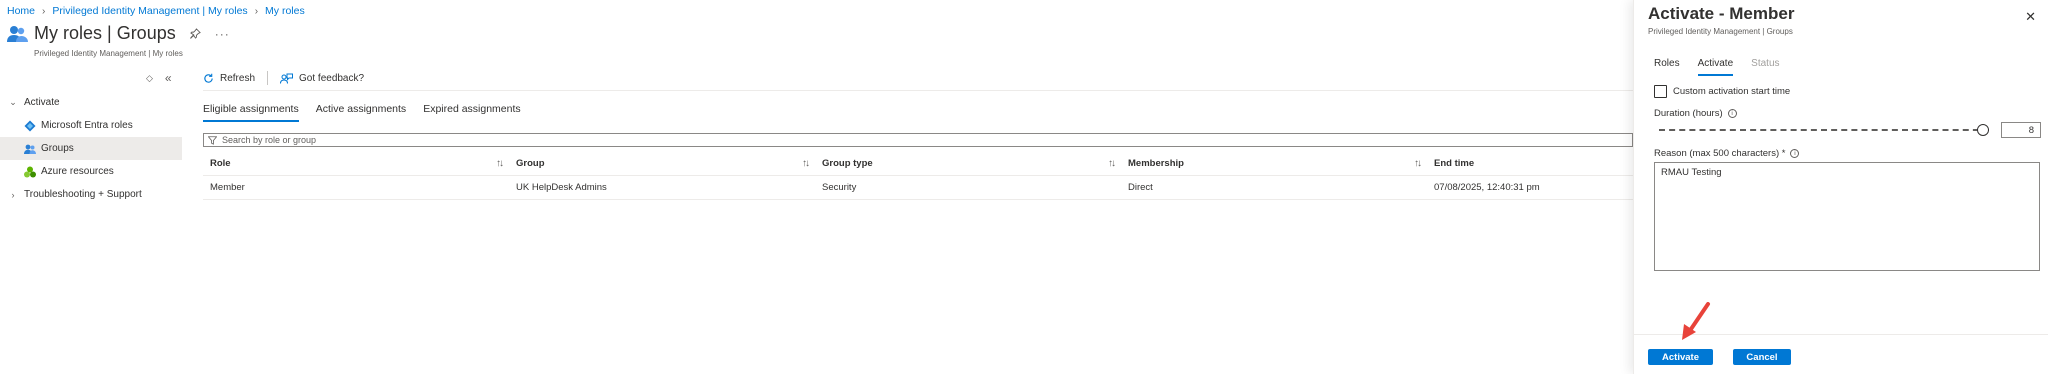  Describe the element at coordinates (21, 11) in the screenshot. I see `breadcrumb-home: Home` at that location.